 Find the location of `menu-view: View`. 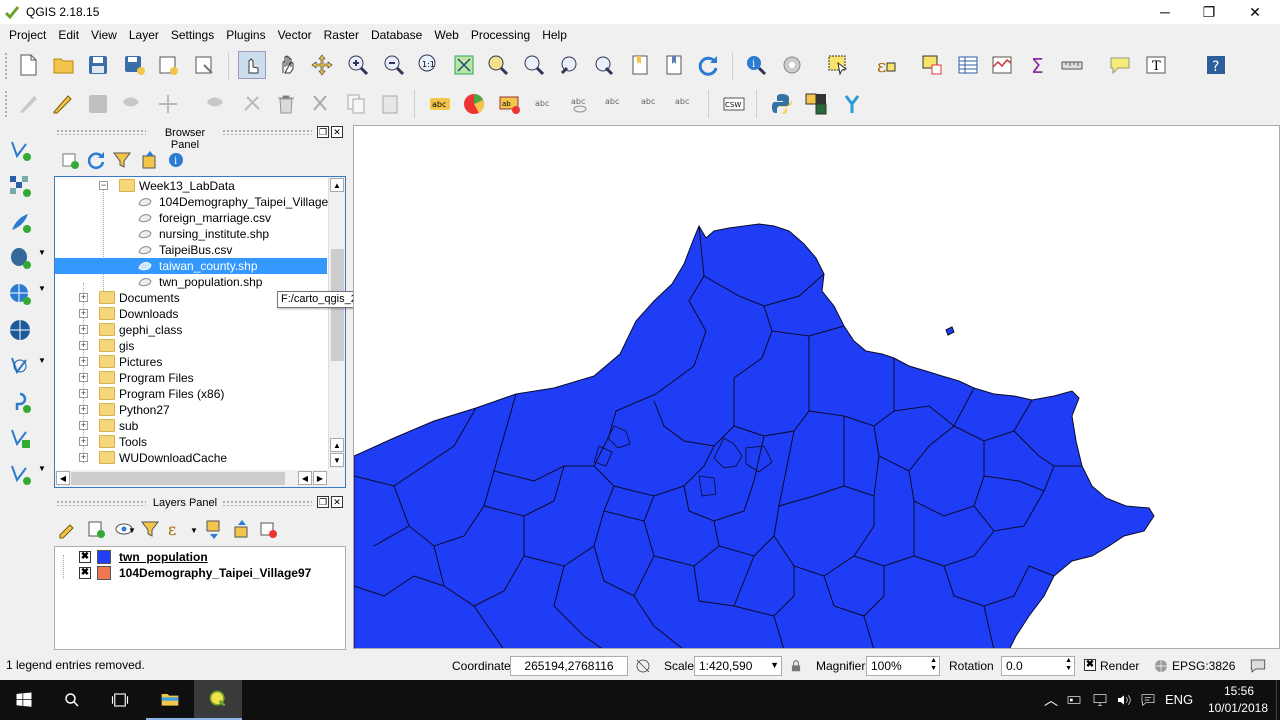

menu-view: View is located at coordinates (104, 35).